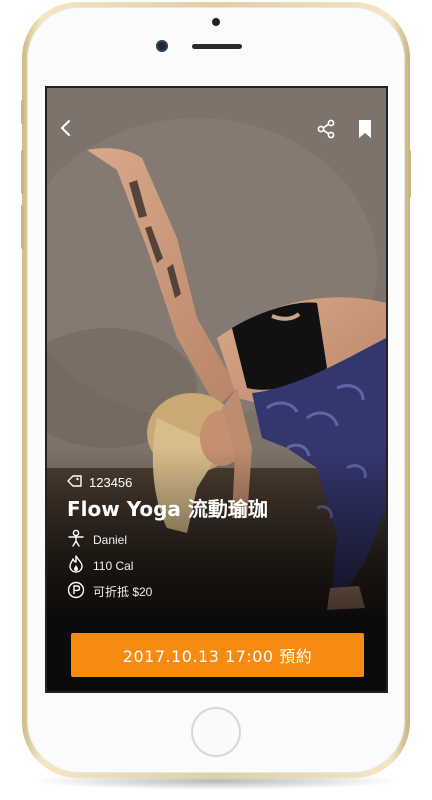 Image resolution: width=432 pixels, height=800 pixels. What do you see at coordinates (76, 539) in the screenshot?
I see `person-icon` at bounding box center [76, 539].